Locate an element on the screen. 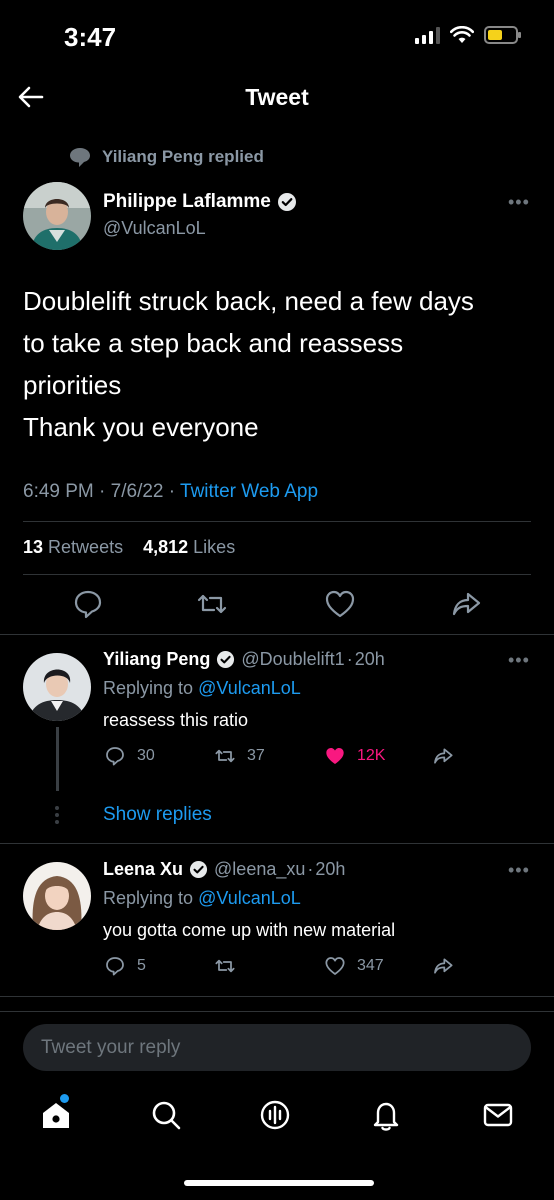 Image resolution: width=554 pixels, height=1200 pixels. tweet-text-line: Doublelift struck back, need a few days is located at coordinates (248, 301).